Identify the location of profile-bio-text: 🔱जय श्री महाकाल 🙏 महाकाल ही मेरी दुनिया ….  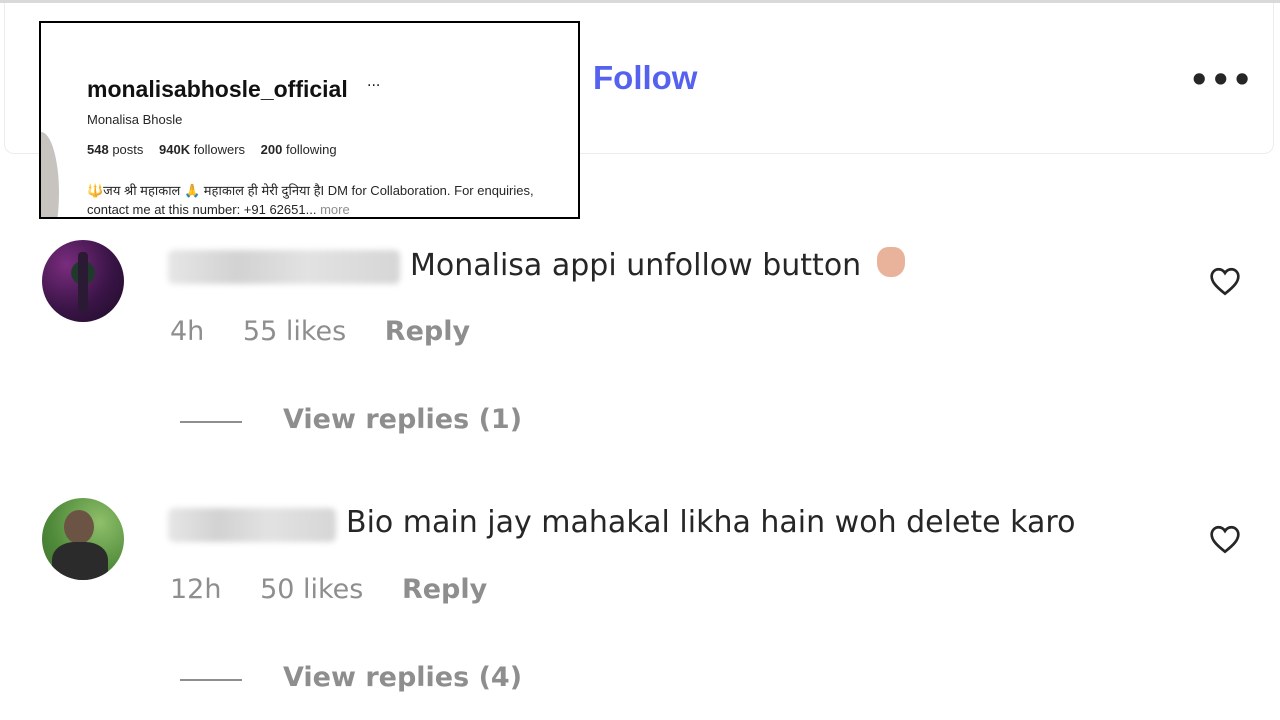
(310, 200).